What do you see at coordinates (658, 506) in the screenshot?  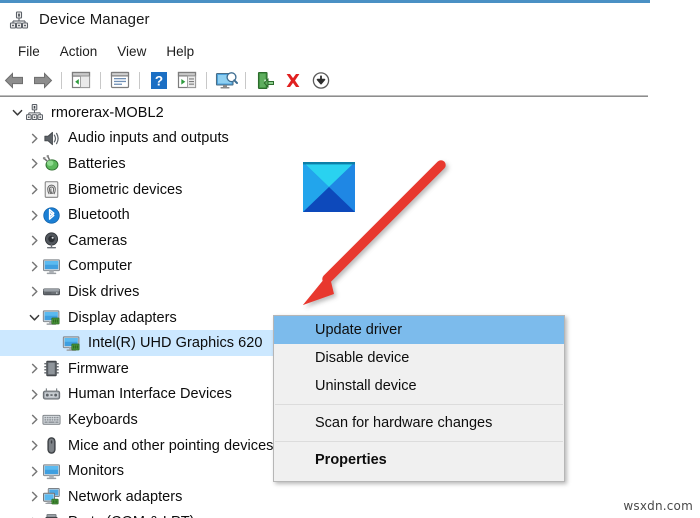 I see `site-watermark: wsxdn.com` at bounding box center [658, 506].